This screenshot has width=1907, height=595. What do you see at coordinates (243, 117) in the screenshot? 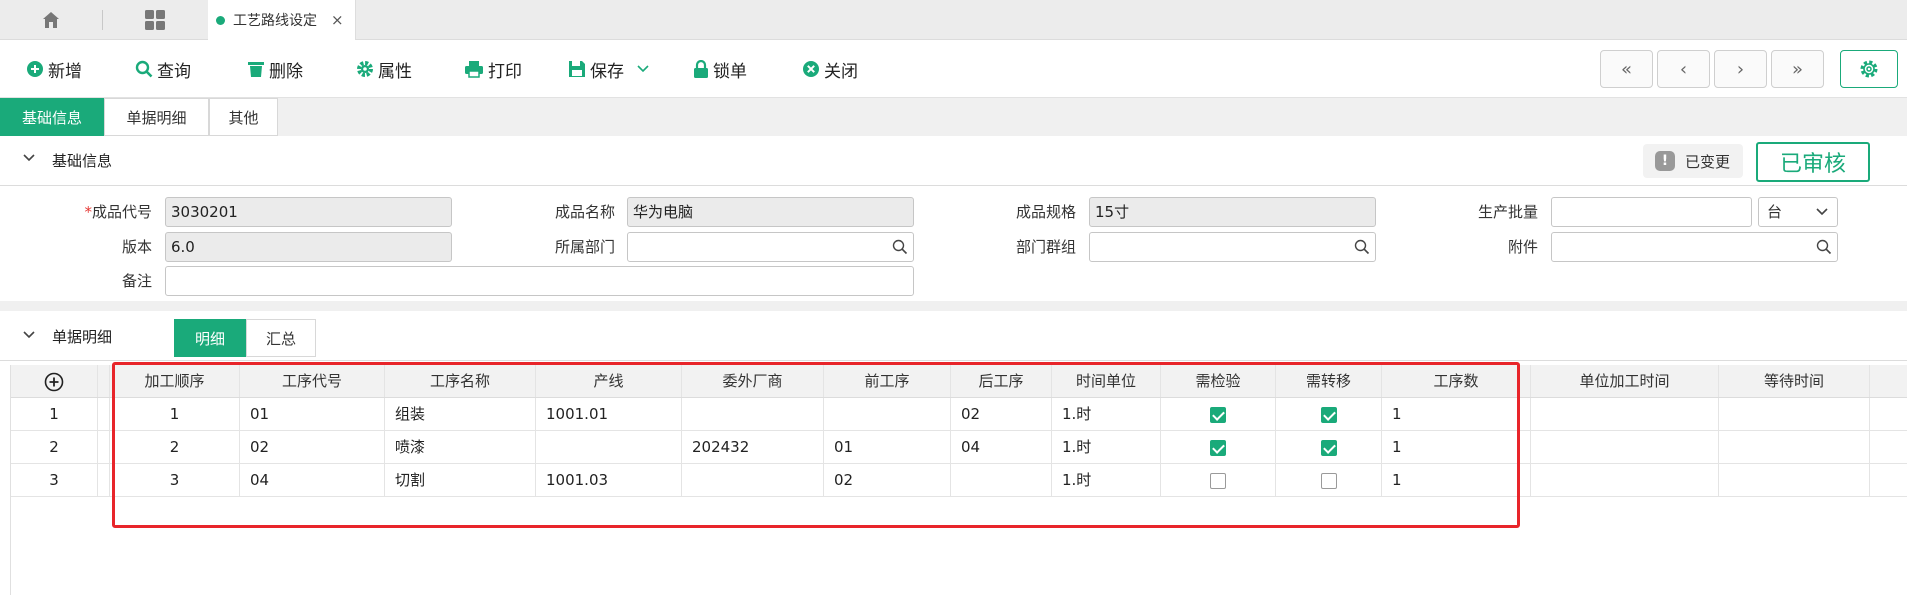
I see `tab-other: 其他` at bounding box center [243, 117].